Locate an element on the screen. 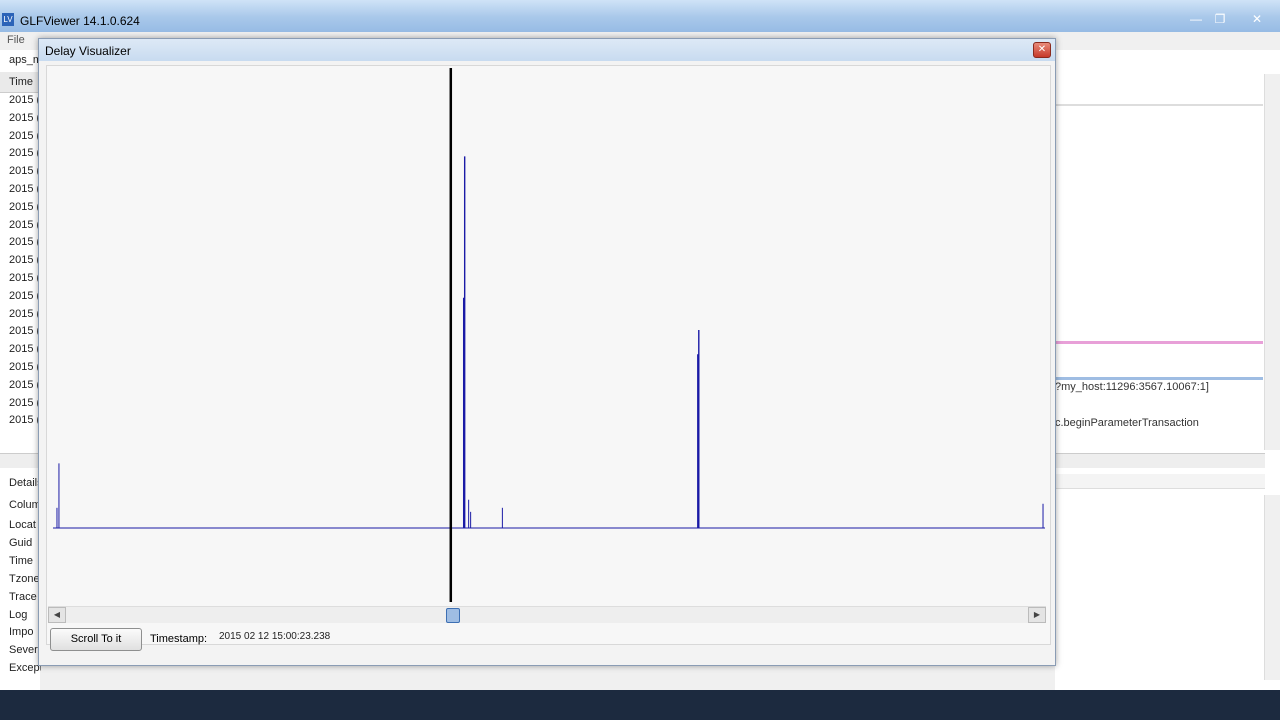 This screenshot has width=1280, height=720. blue-highlight-row is located at coordinates (1159, 378).